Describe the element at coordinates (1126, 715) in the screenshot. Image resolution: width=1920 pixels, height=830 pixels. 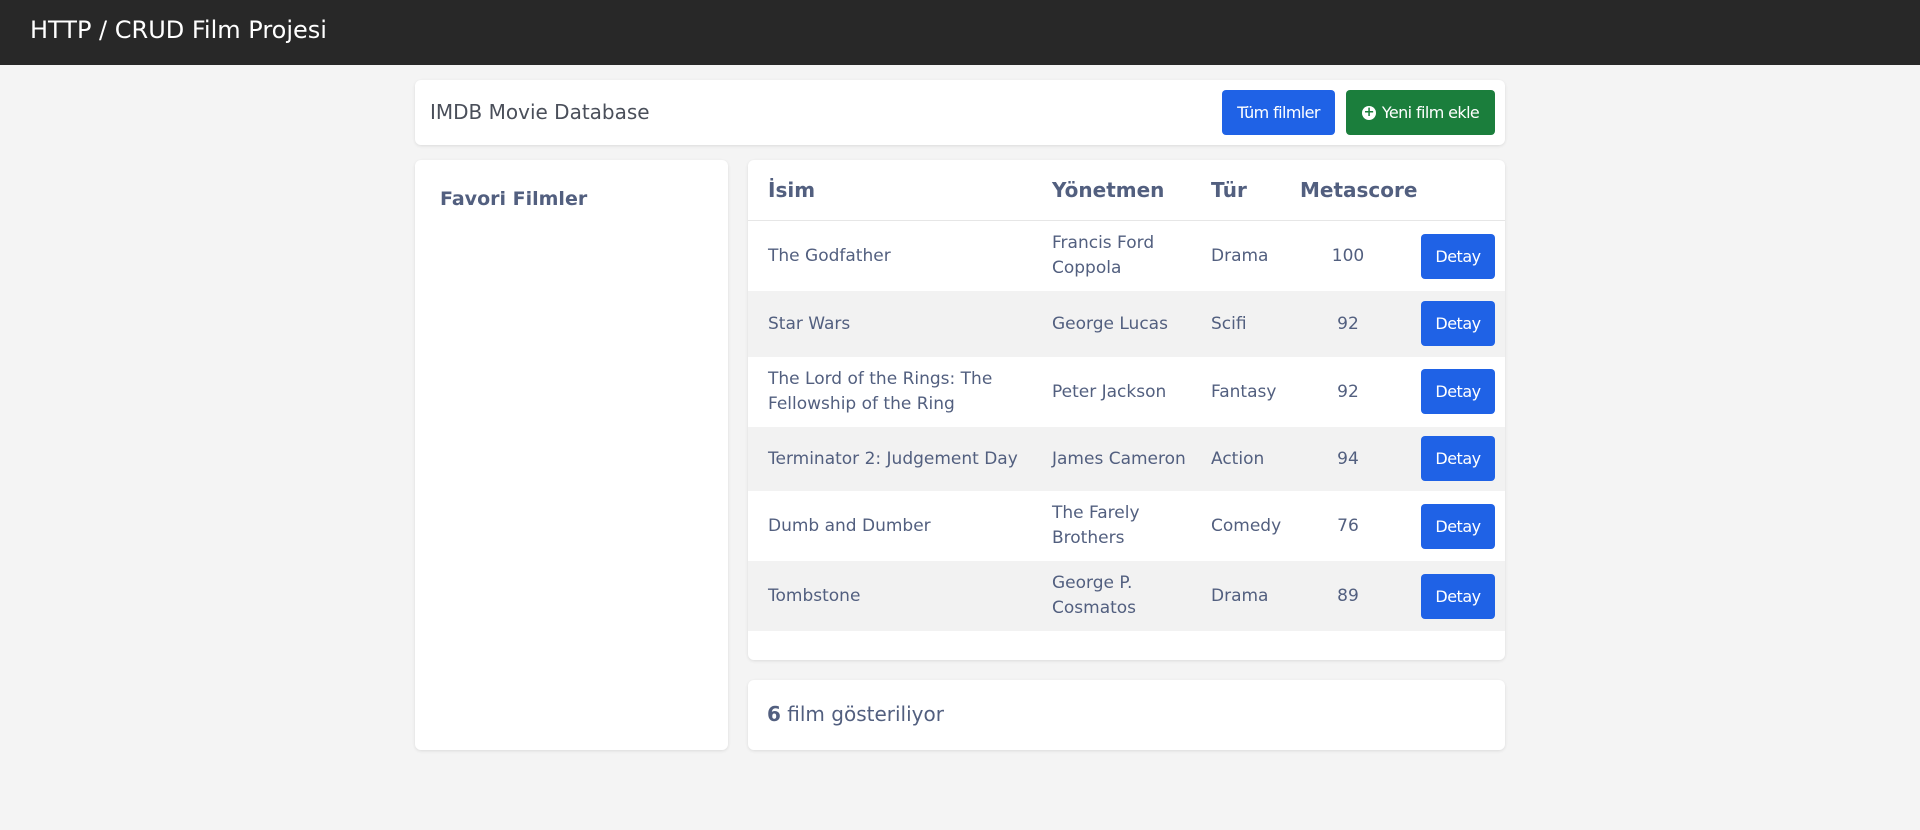
I see `film-count-card: 6 film gösteriliyor` at that location.